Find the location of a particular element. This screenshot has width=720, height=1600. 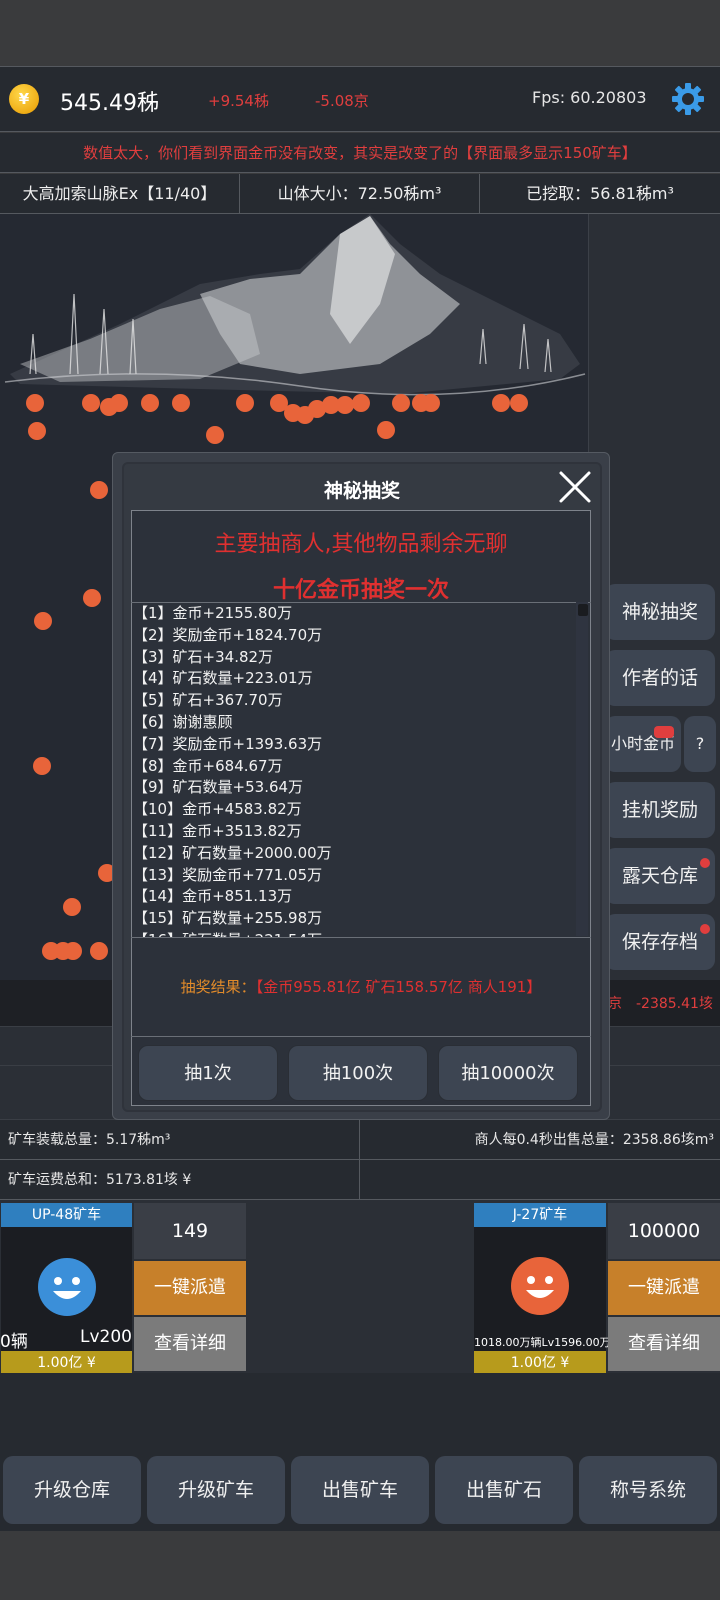

cart-count-left: 149 is located at coordinates (190, 1231).